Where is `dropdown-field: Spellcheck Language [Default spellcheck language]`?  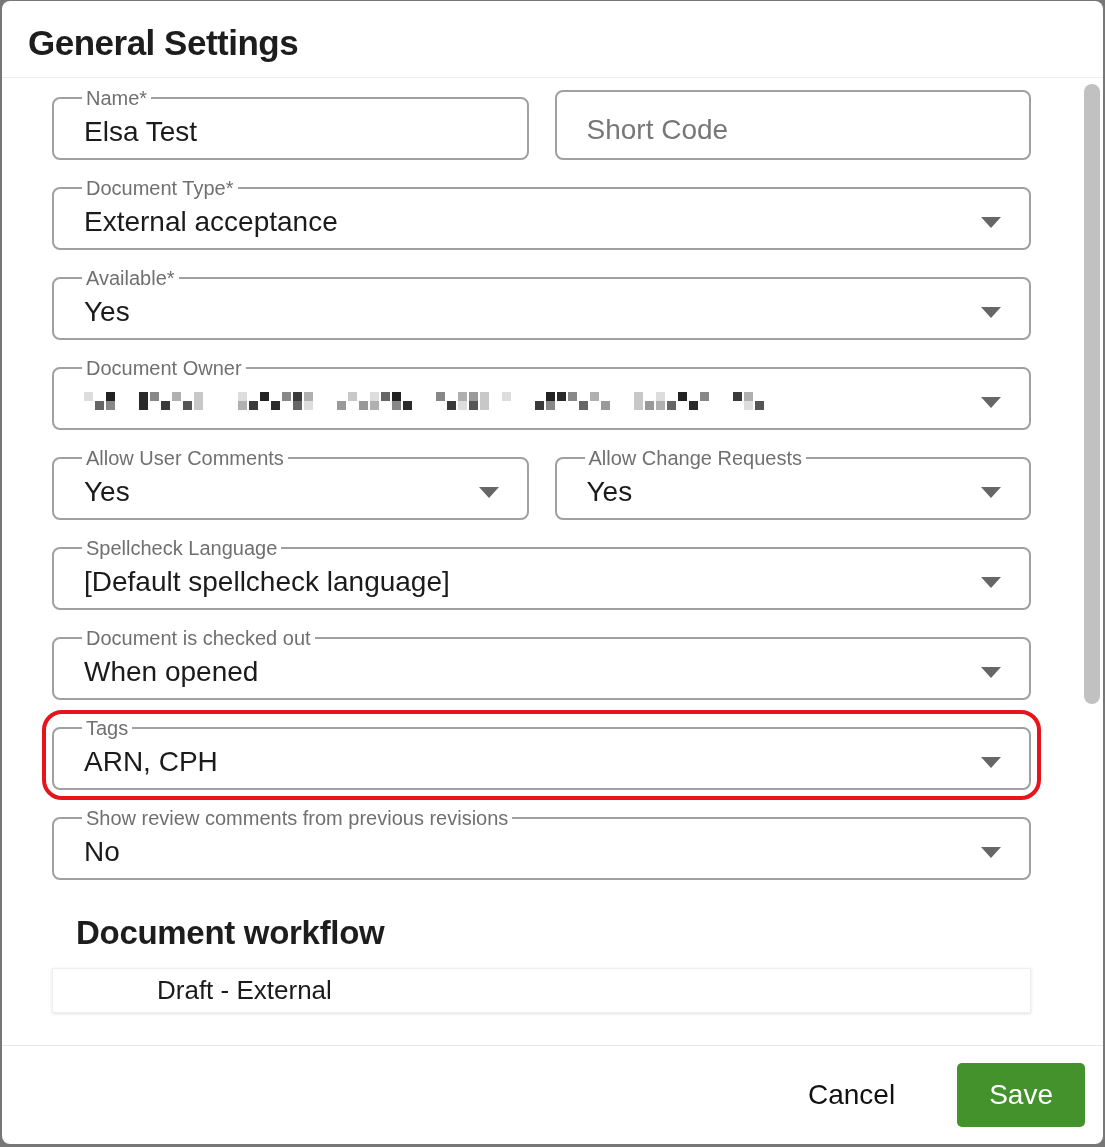
dropdown-field: Spellcheck Language [Default spellcheck language] is located at coordinates (541, 575).